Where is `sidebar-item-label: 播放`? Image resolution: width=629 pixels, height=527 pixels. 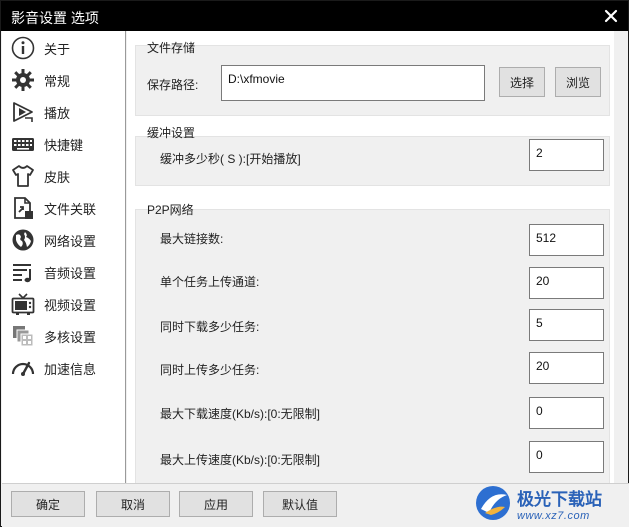
sidebar-item-label: 播放 is located at coordinates (57, 113).